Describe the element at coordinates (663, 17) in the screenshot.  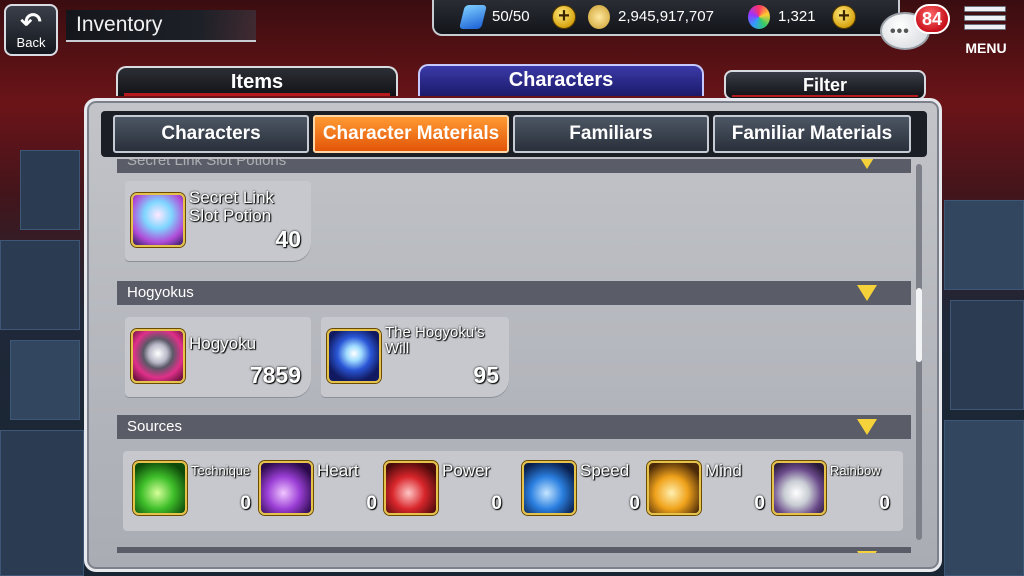
I see `coin-counter: 2,945,917,707` at that location.